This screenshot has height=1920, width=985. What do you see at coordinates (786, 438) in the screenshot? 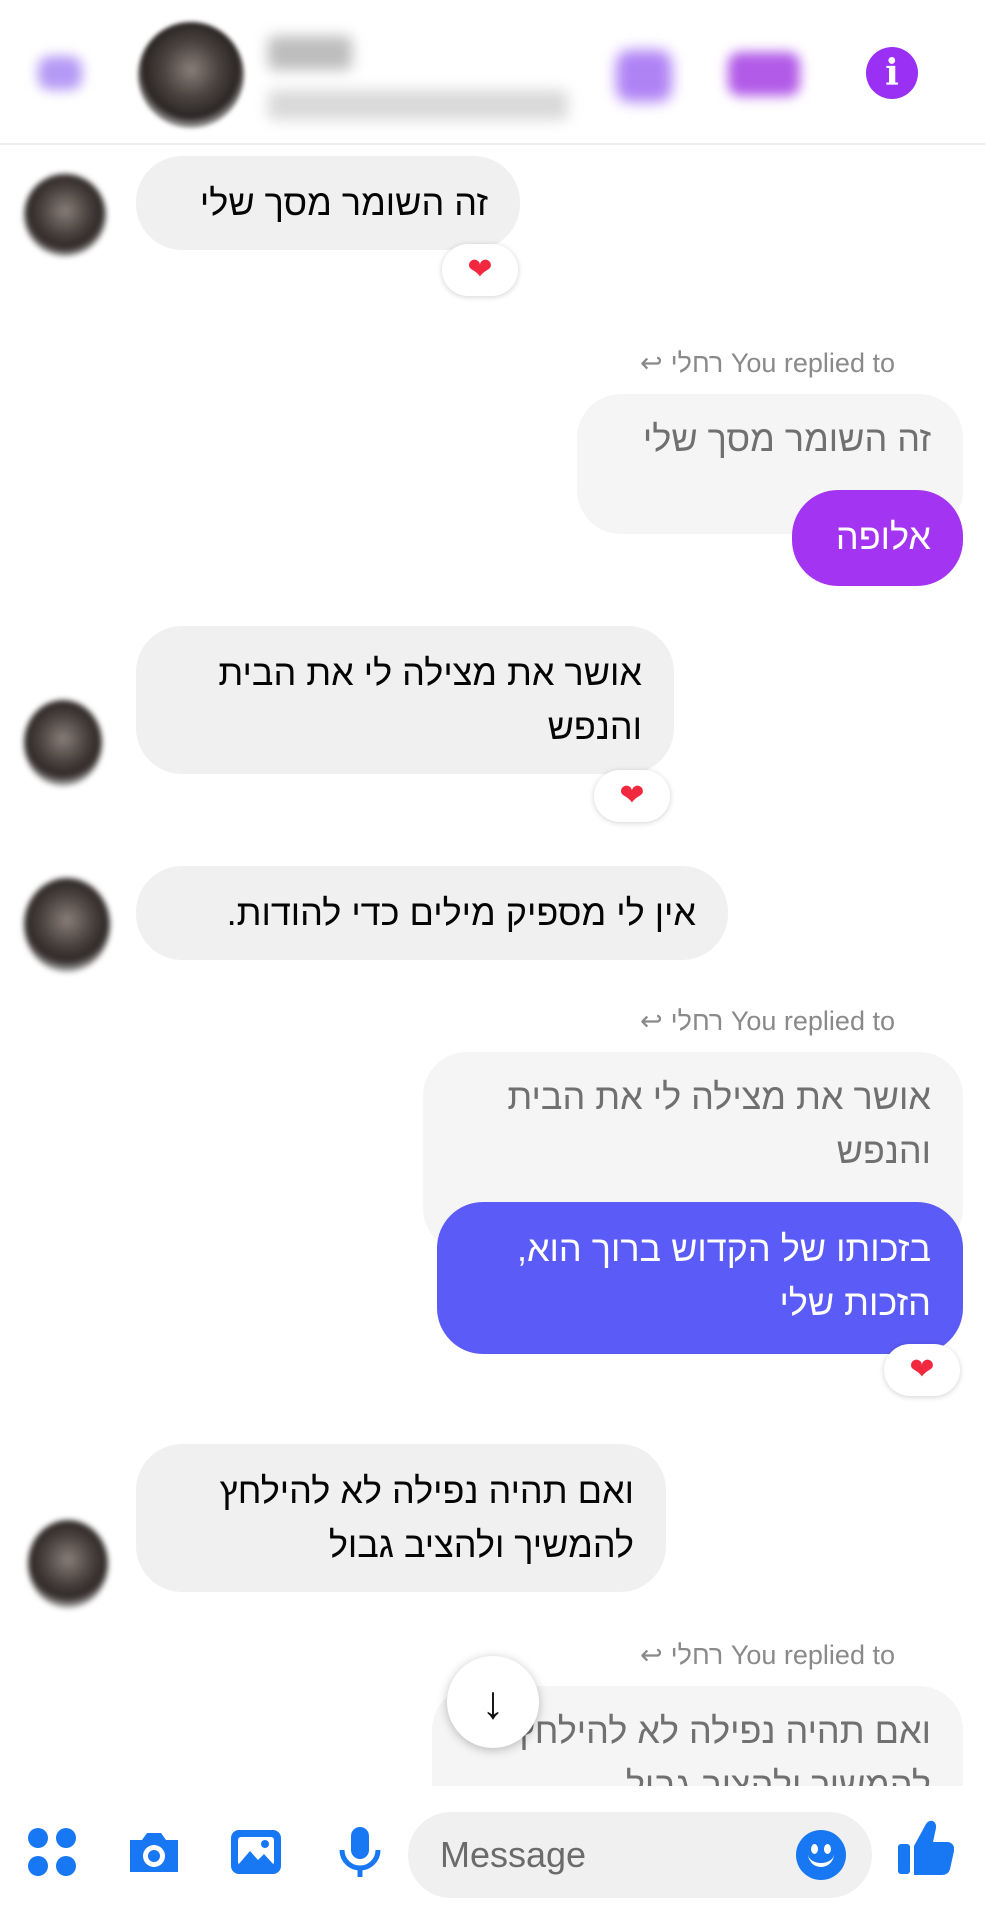
I see `quoted-text: זה השומר מסך שלי` at bounding box center [786, 438].